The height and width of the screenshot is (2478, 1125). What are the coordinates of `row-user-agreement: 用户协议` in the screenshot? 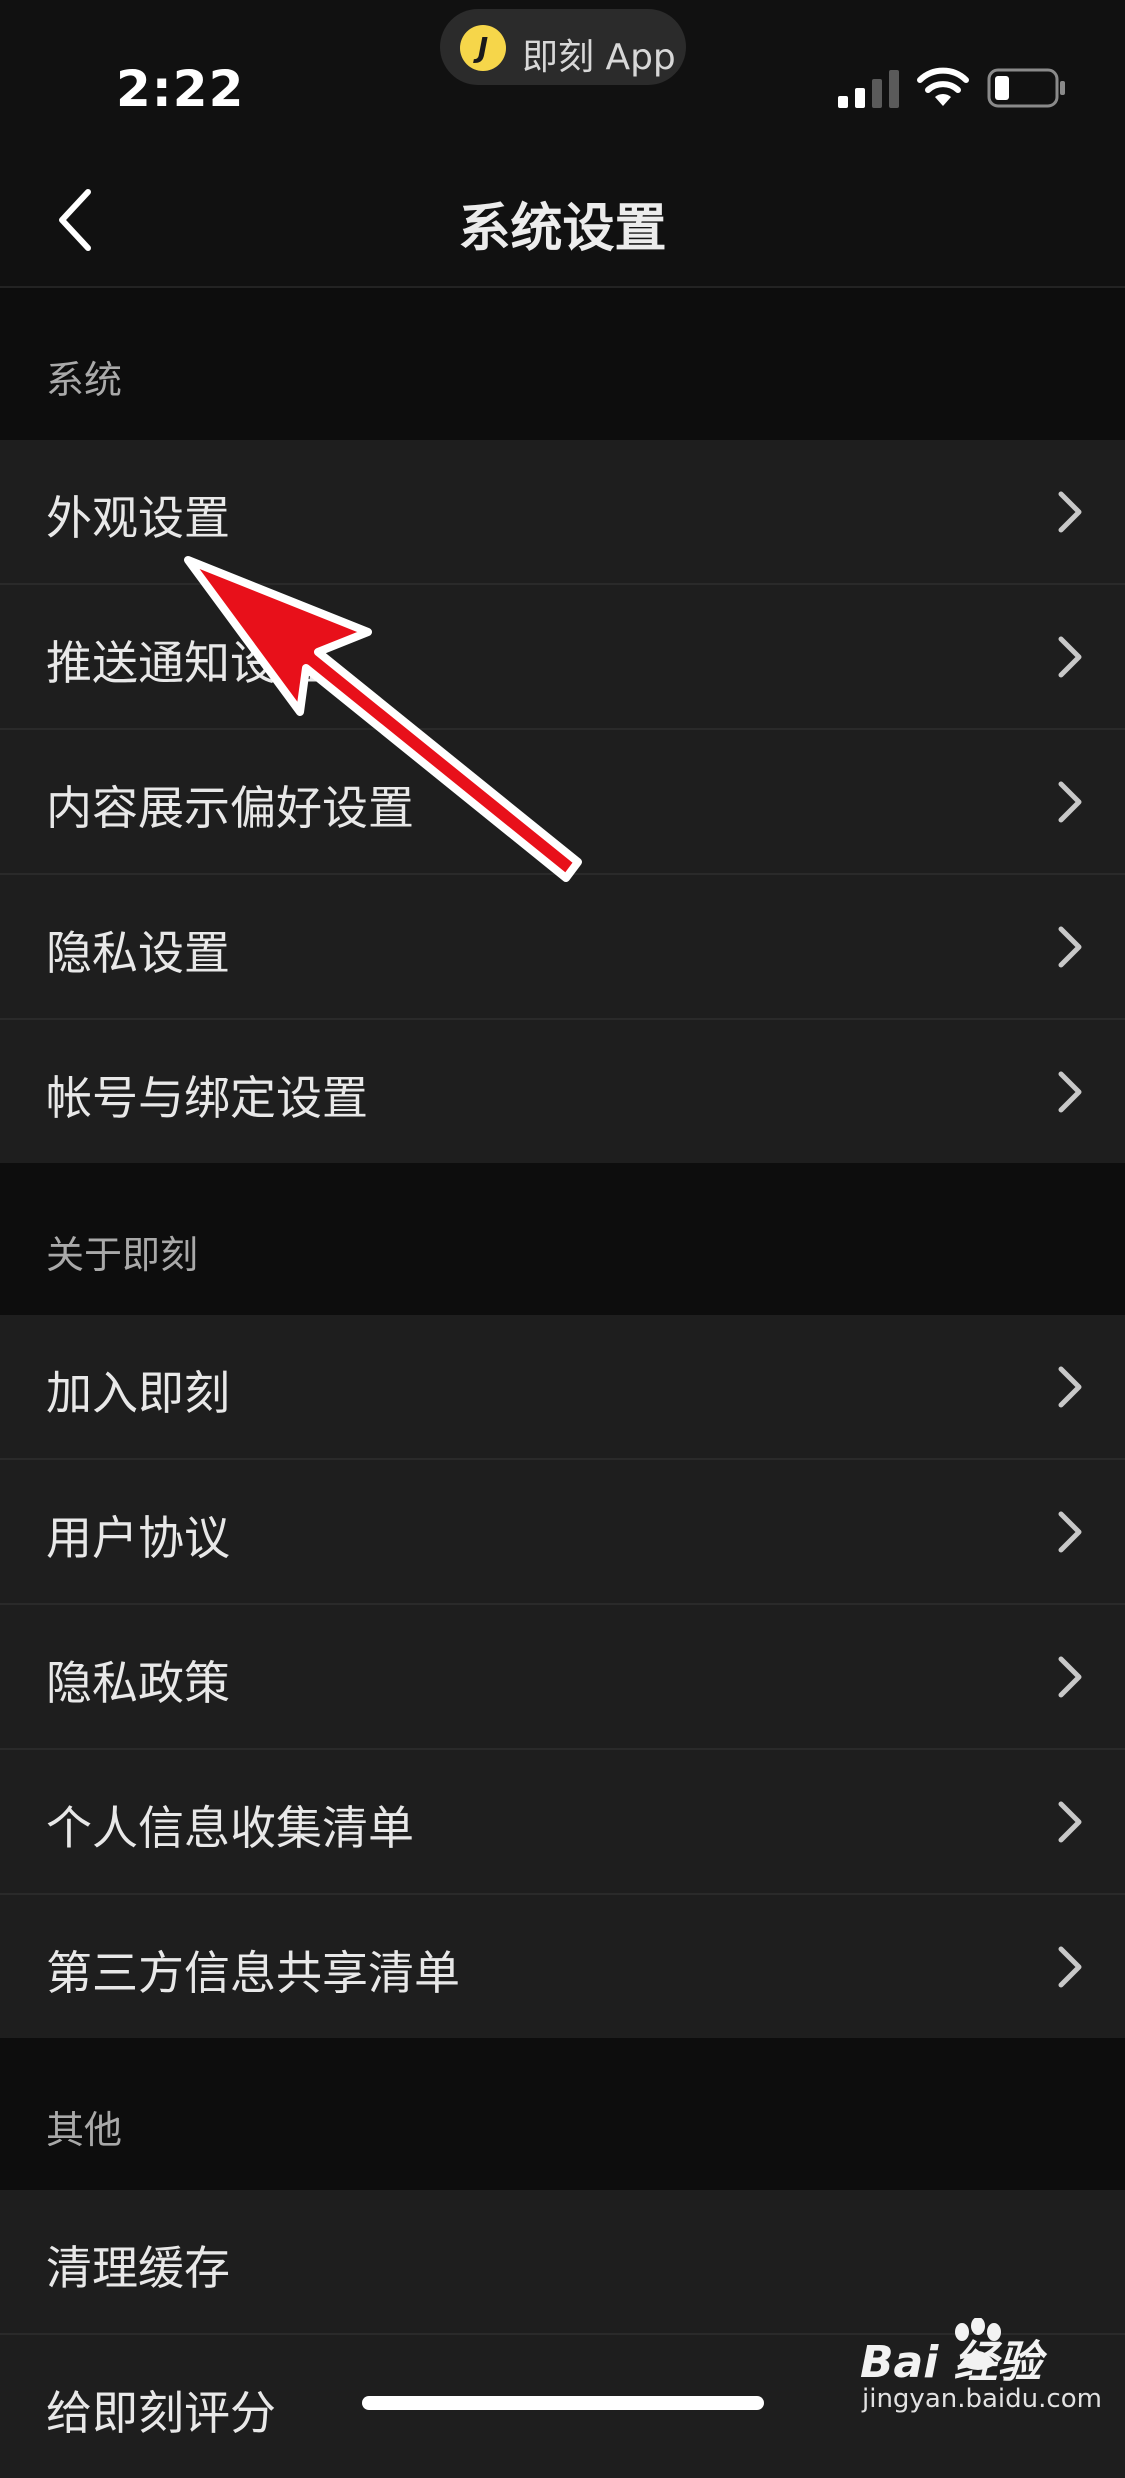 It's located at (562, 1532).